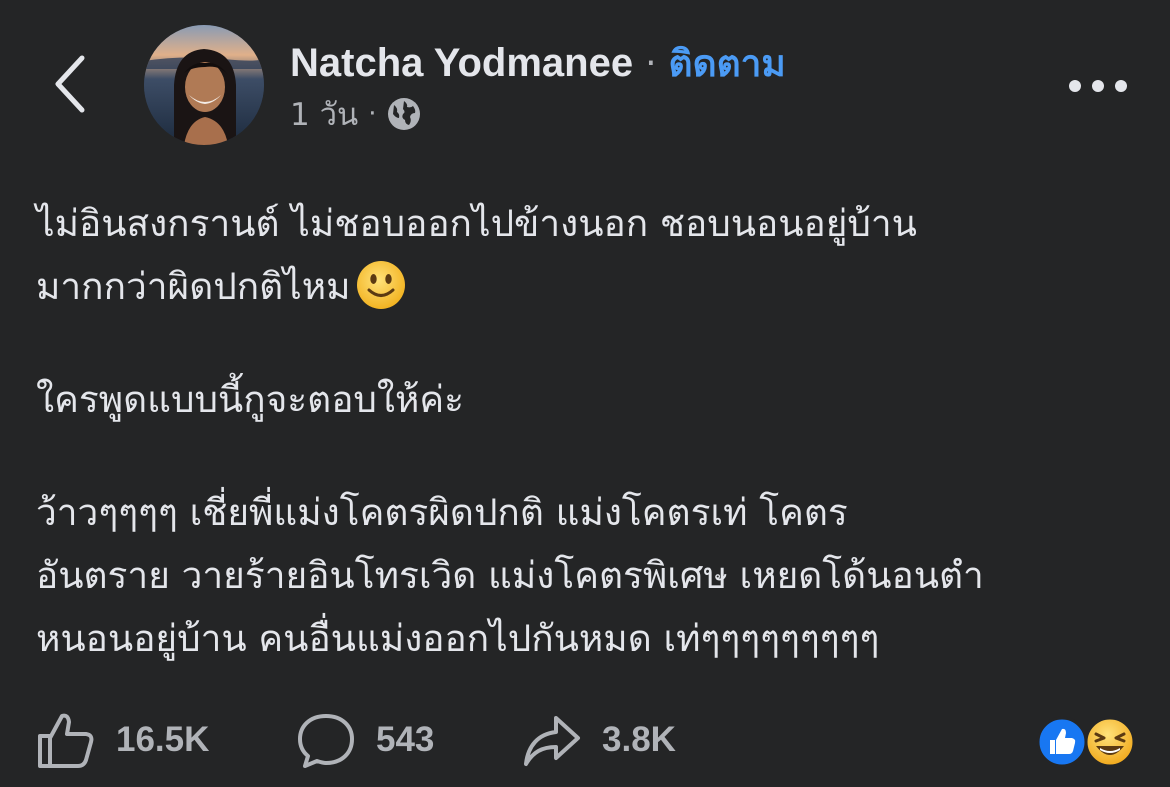  Describe the element at coordinates (193, 286) in the screenshot. I see `post-line-text: มากกว่าผิดปกติไหม` at that location.